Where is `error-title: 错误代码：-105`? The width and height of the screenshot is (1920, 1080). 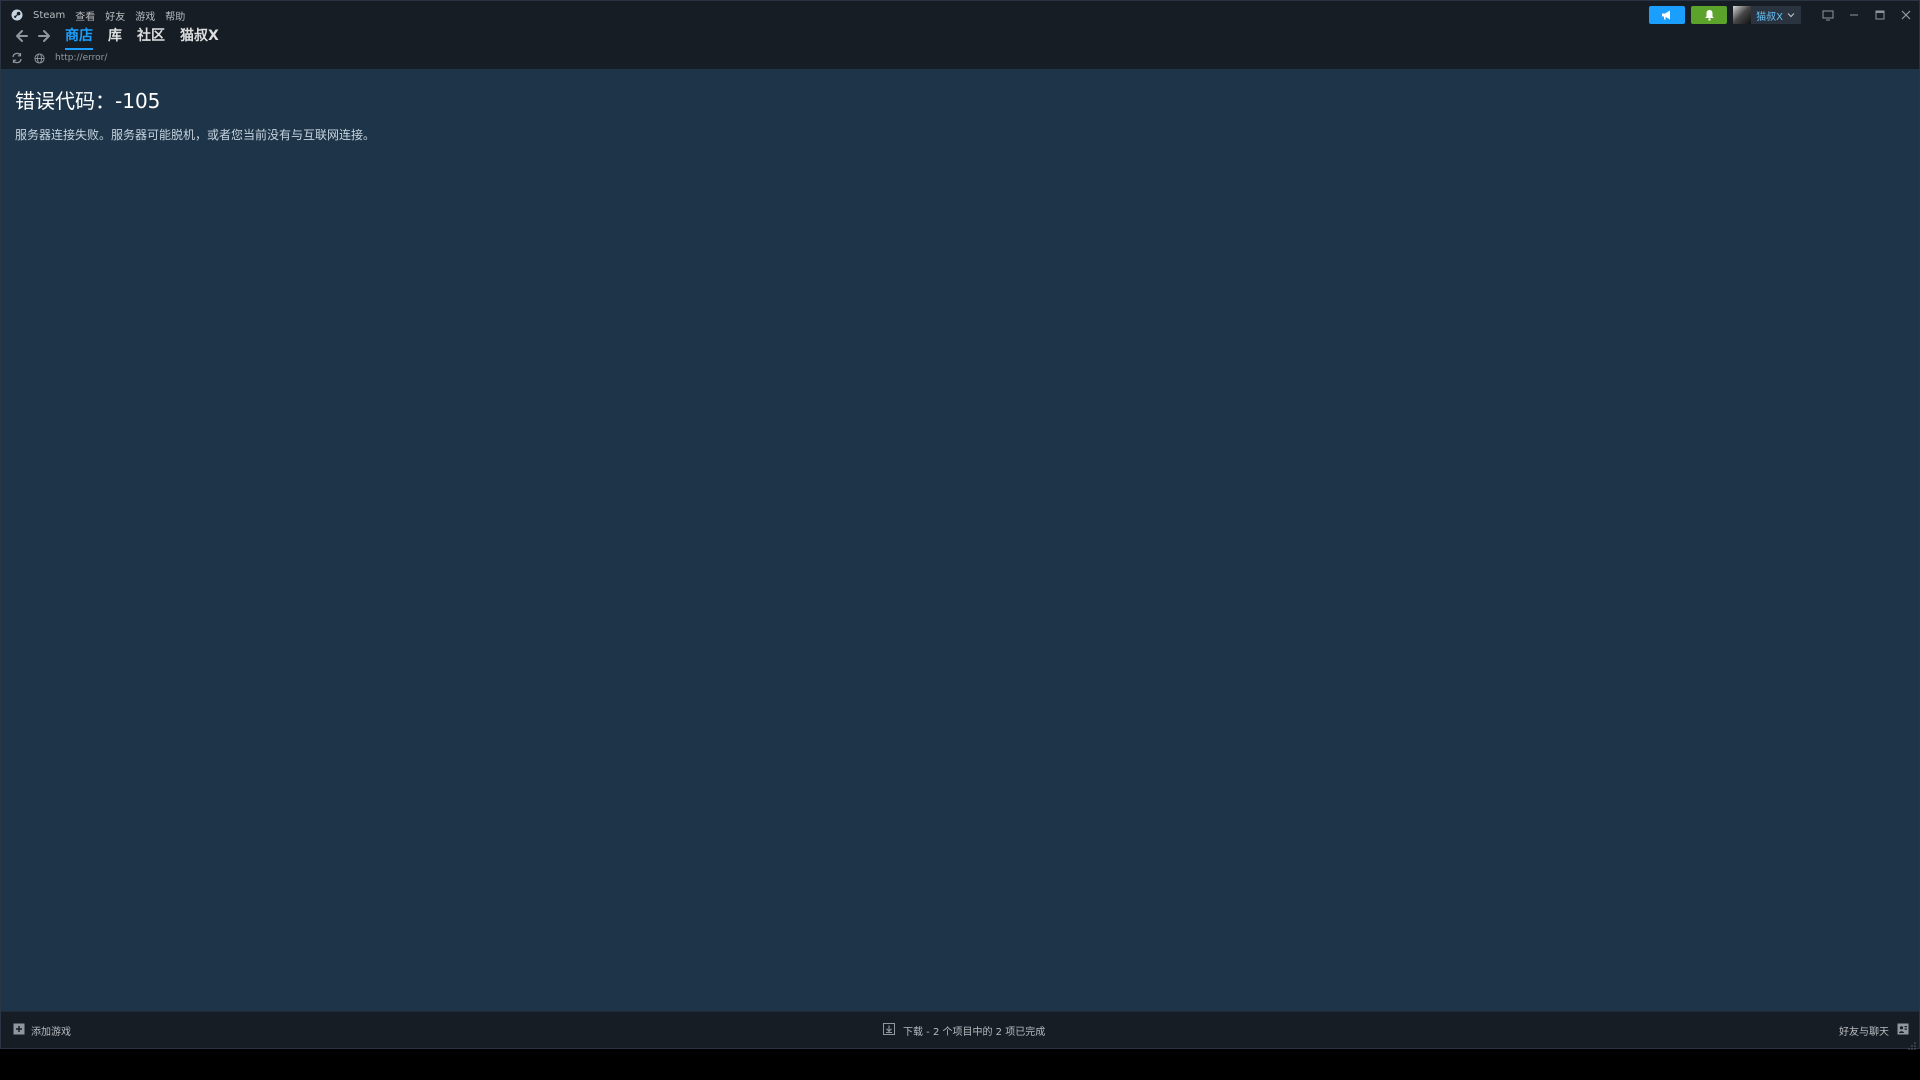
error-title: 错误代码：-105 is located at coordinates (88, 101).